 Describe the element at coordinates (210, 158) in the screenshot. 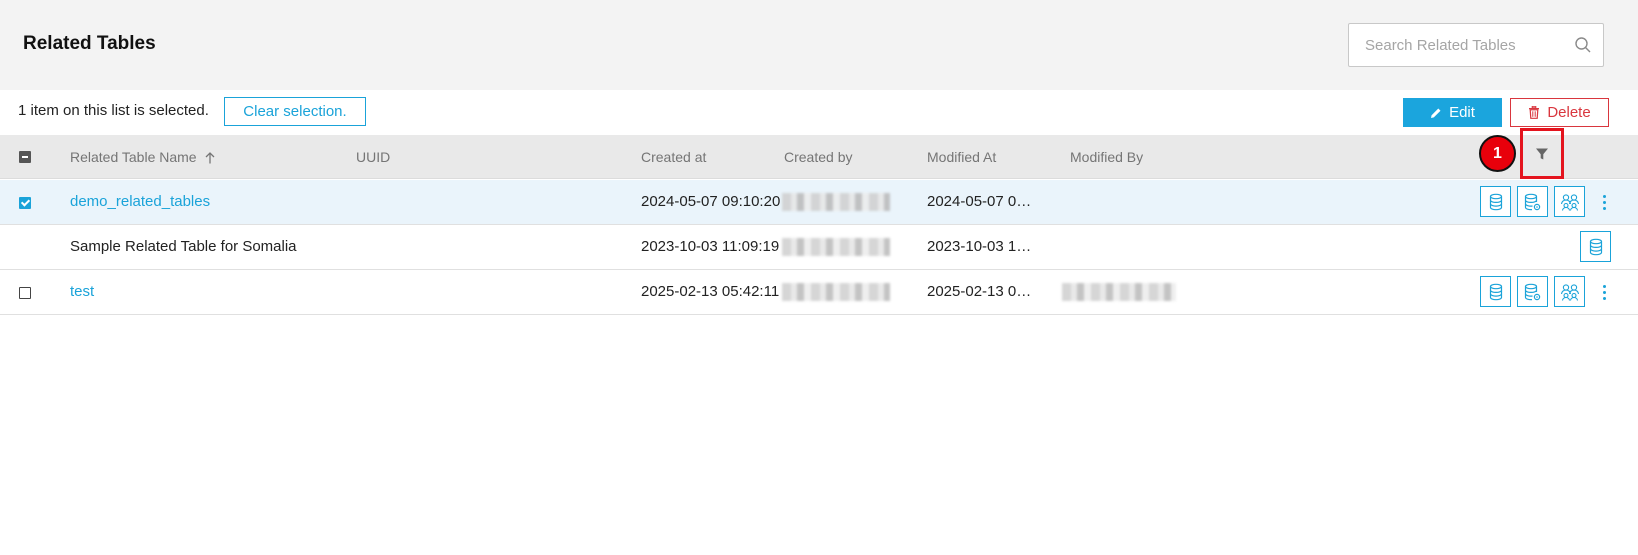

I see `arrow-up-icon` at that location.